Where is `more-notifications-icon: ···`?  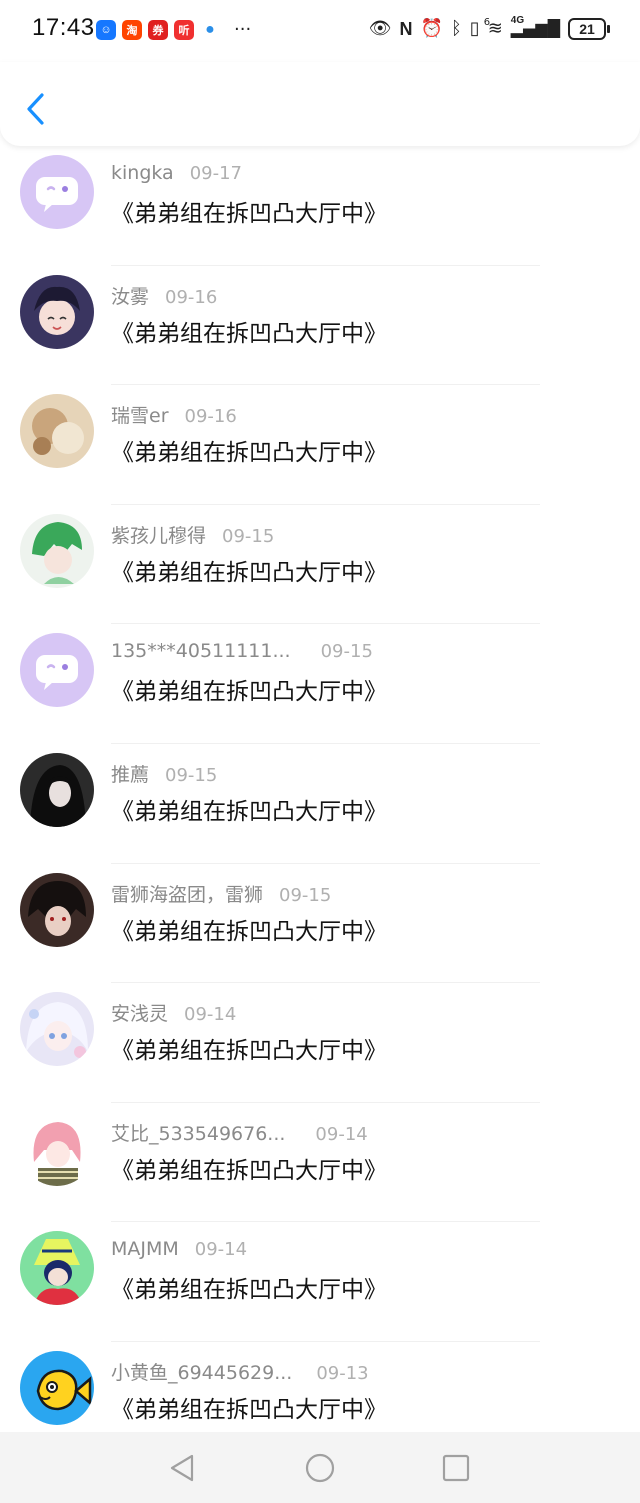
more-notifications-icon: ··· is located at coordinates (243, 29).